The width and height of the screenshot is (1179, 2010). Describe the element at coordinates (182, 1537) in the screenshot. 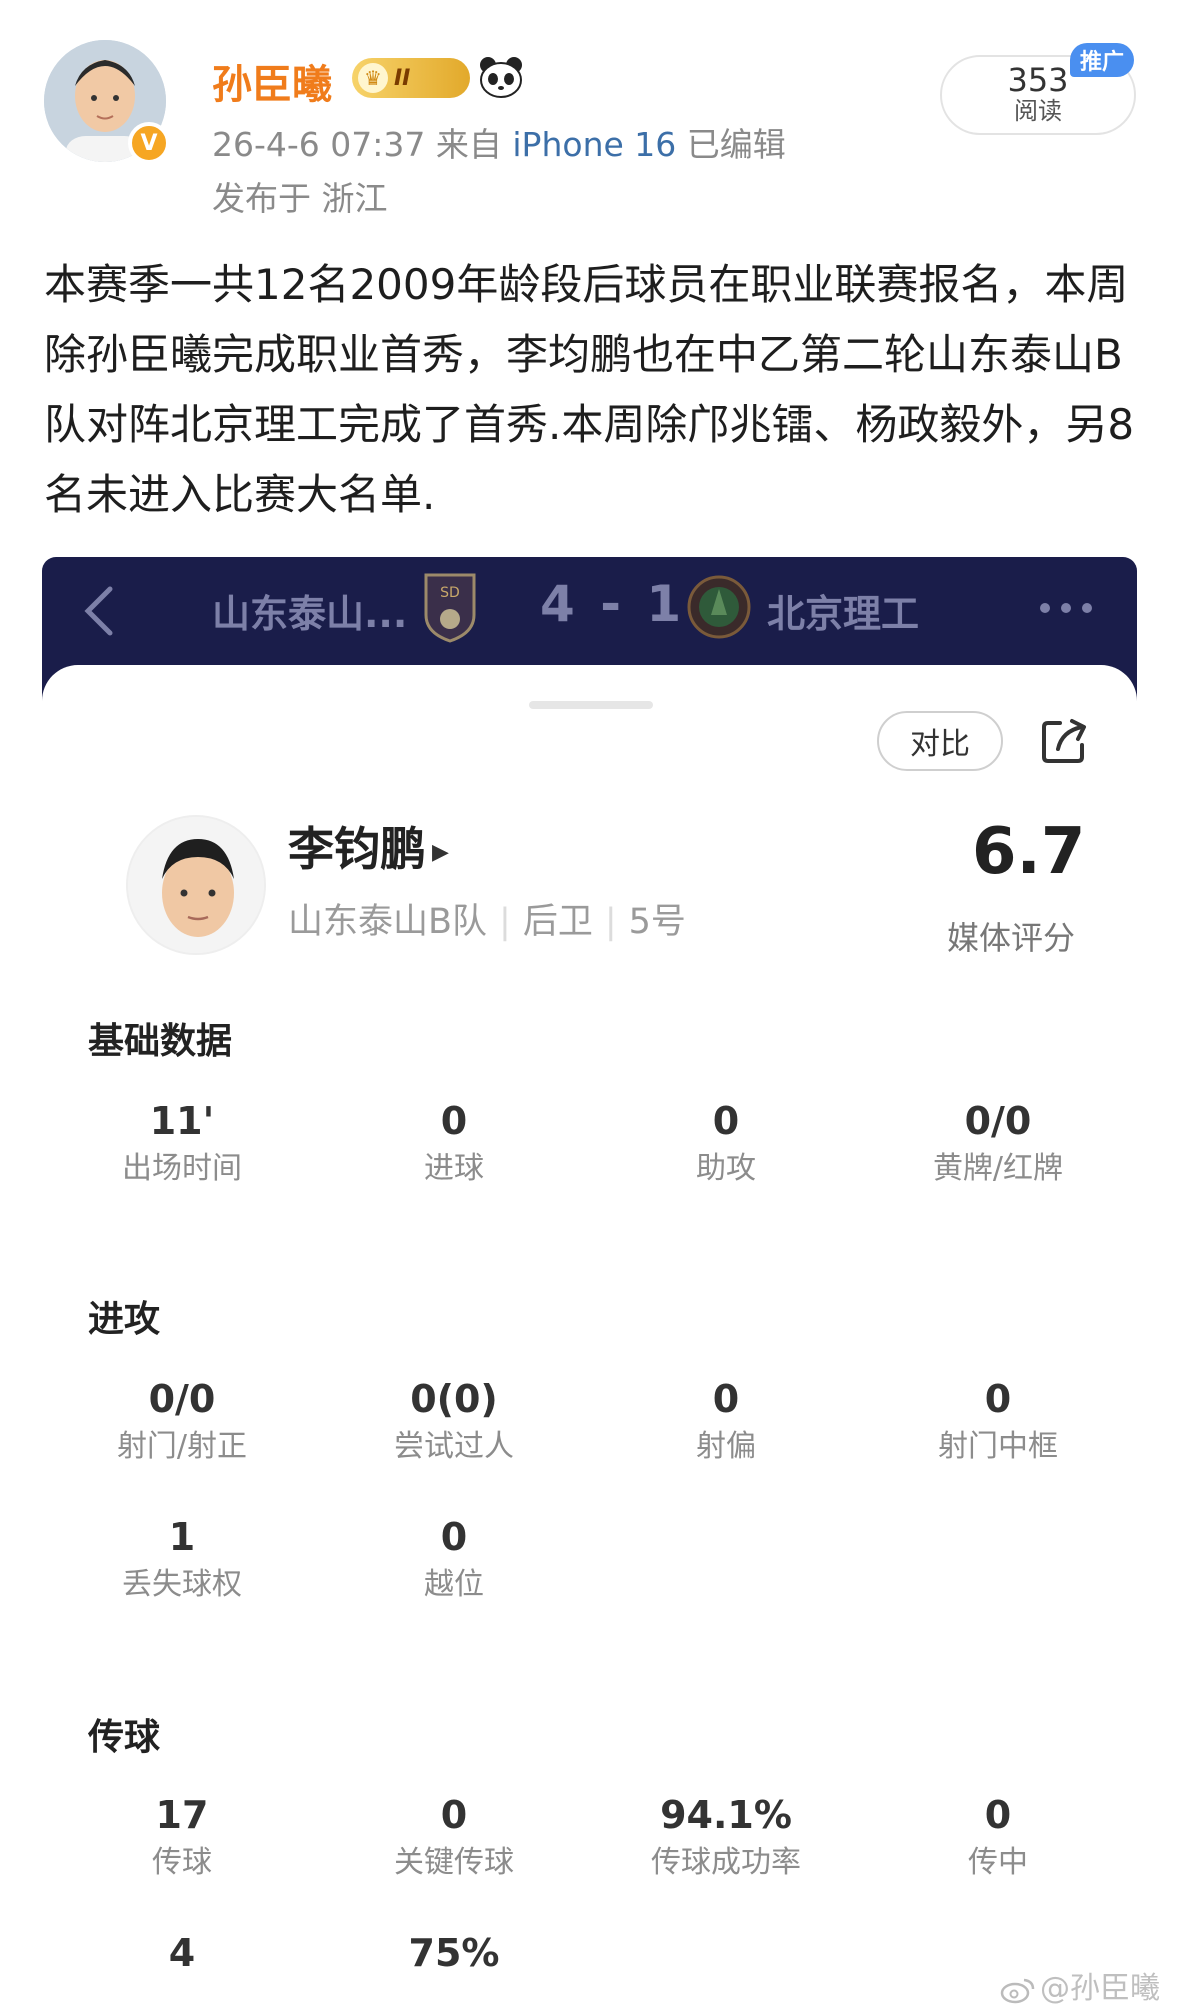

I see `stat-value: 1` at that location.